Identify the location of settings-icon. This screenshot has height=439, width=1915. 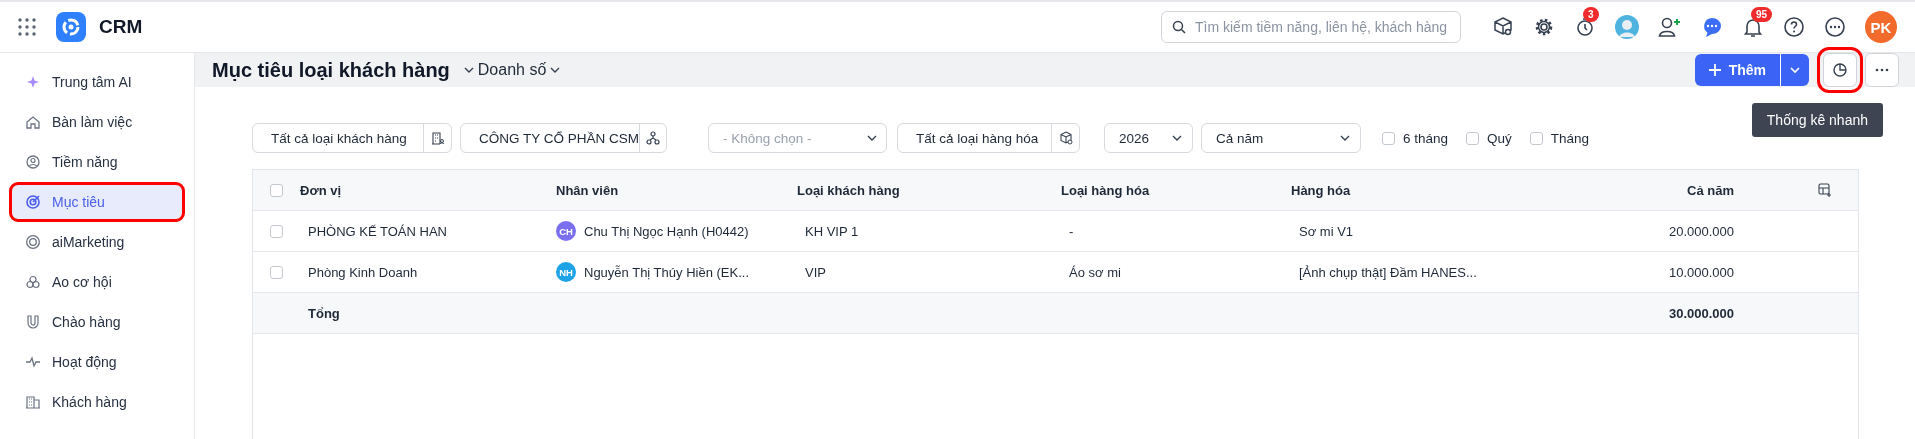
(1544, 27).